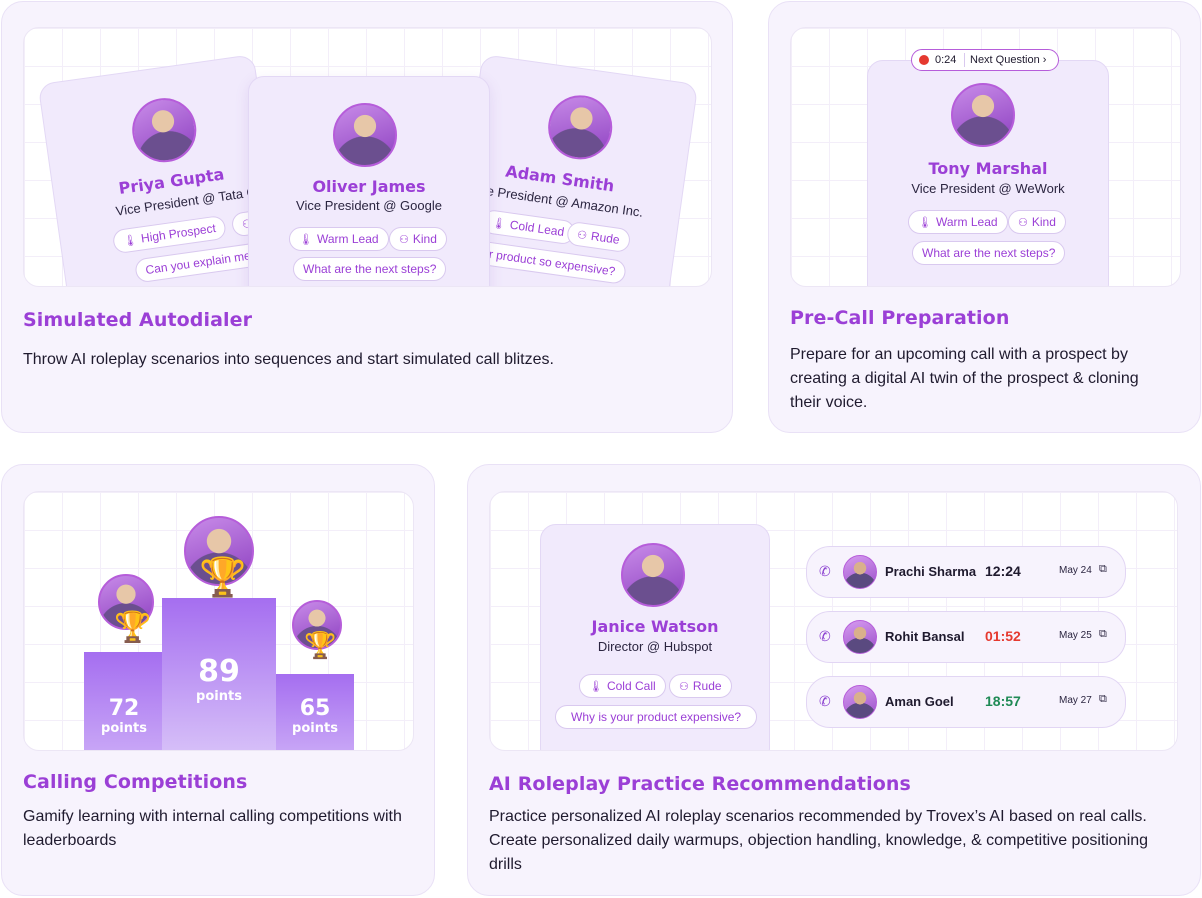  Describe the element at coordinates (369, 205) in the screenshot. I see `persona-role: Vice President @ Google` at that location.